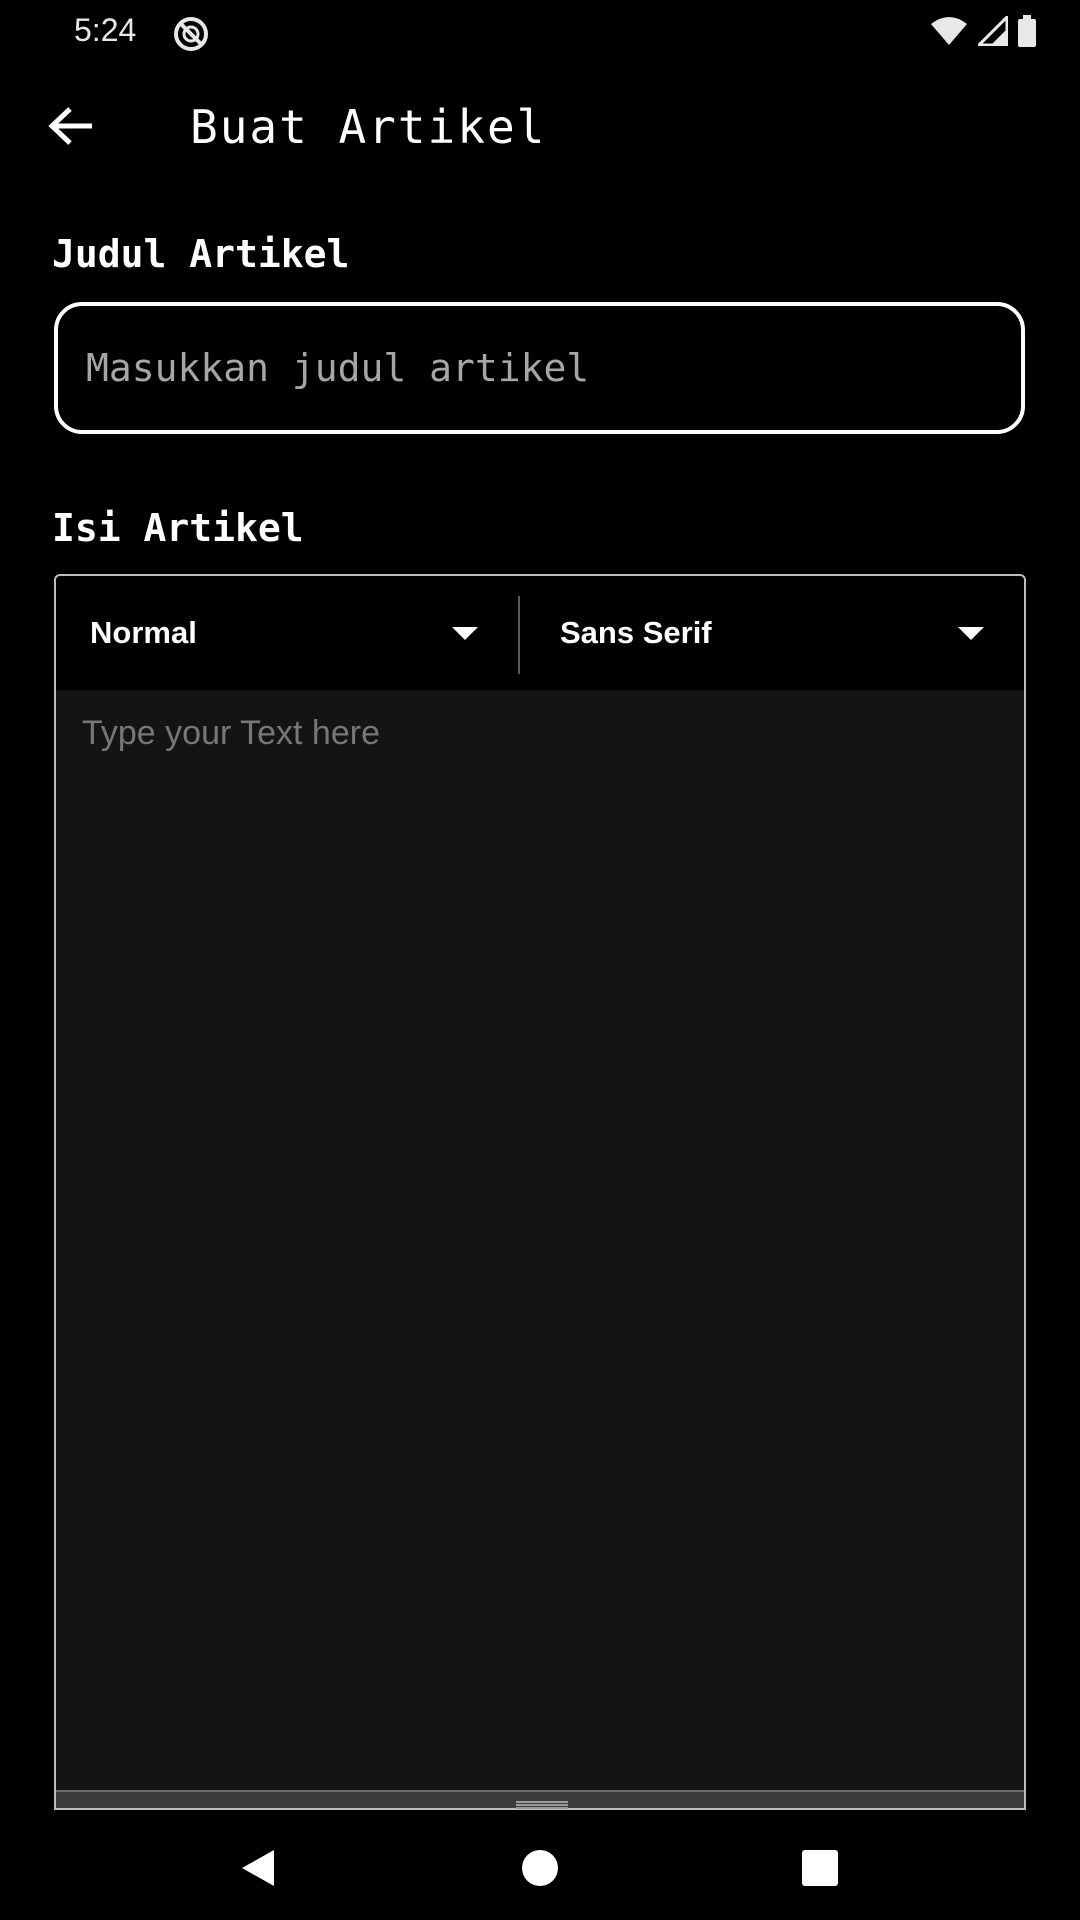  I want to click on wifi-icon, so click(949, 33).